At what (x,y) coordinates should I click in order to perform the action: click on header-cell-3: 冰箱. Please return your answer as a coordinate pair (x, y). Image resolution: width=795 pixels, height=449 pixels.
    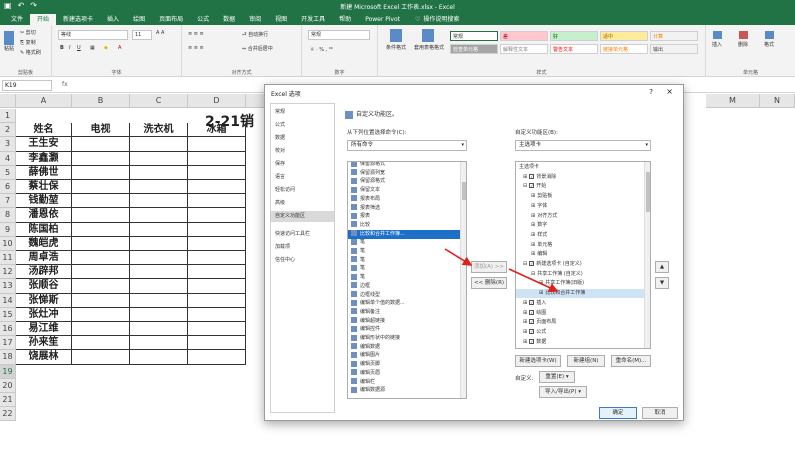
    Looking at the image, I should click on (217, 130).